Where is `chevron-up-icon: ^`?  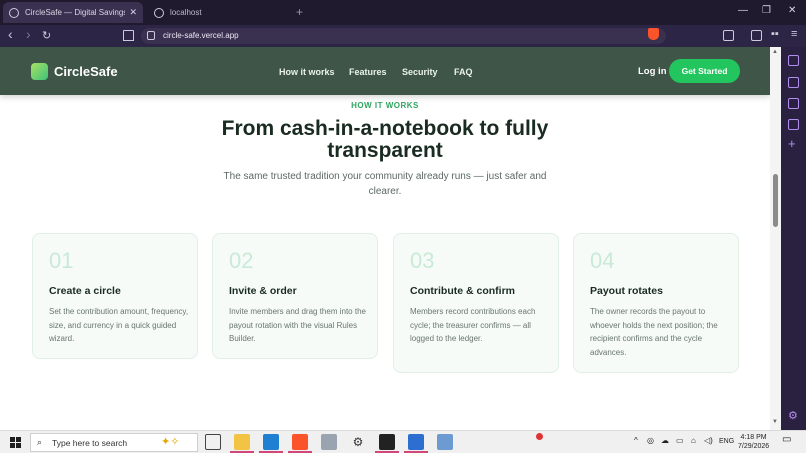 chevron-up-icon: ^ is located at coordinates (636, 440).